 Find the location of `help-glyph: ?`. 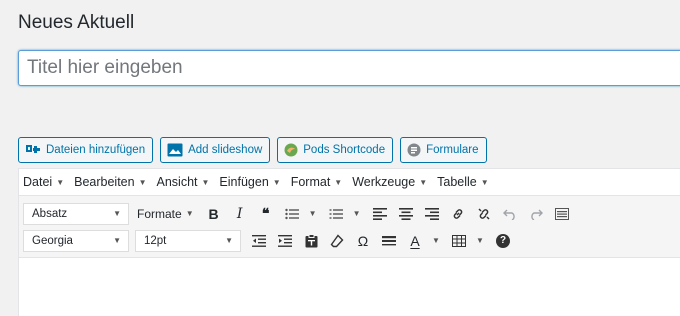

help-glyph: ? is located at coordinates (503, 240).